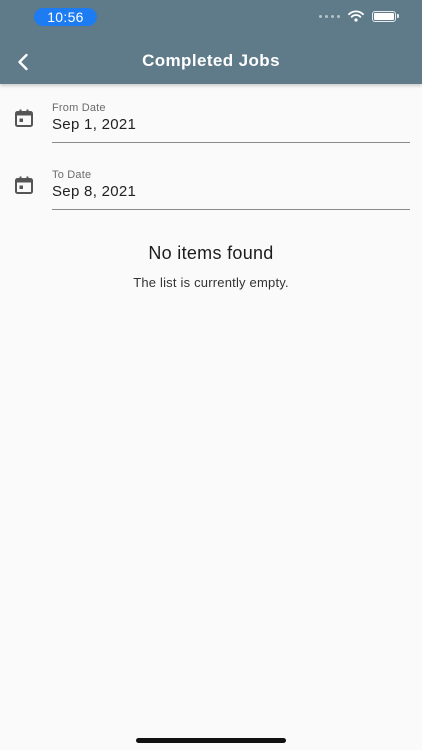 This screenshot has height=750, width=422. I want to click on to-date-label: To Date, so click(72, 175).